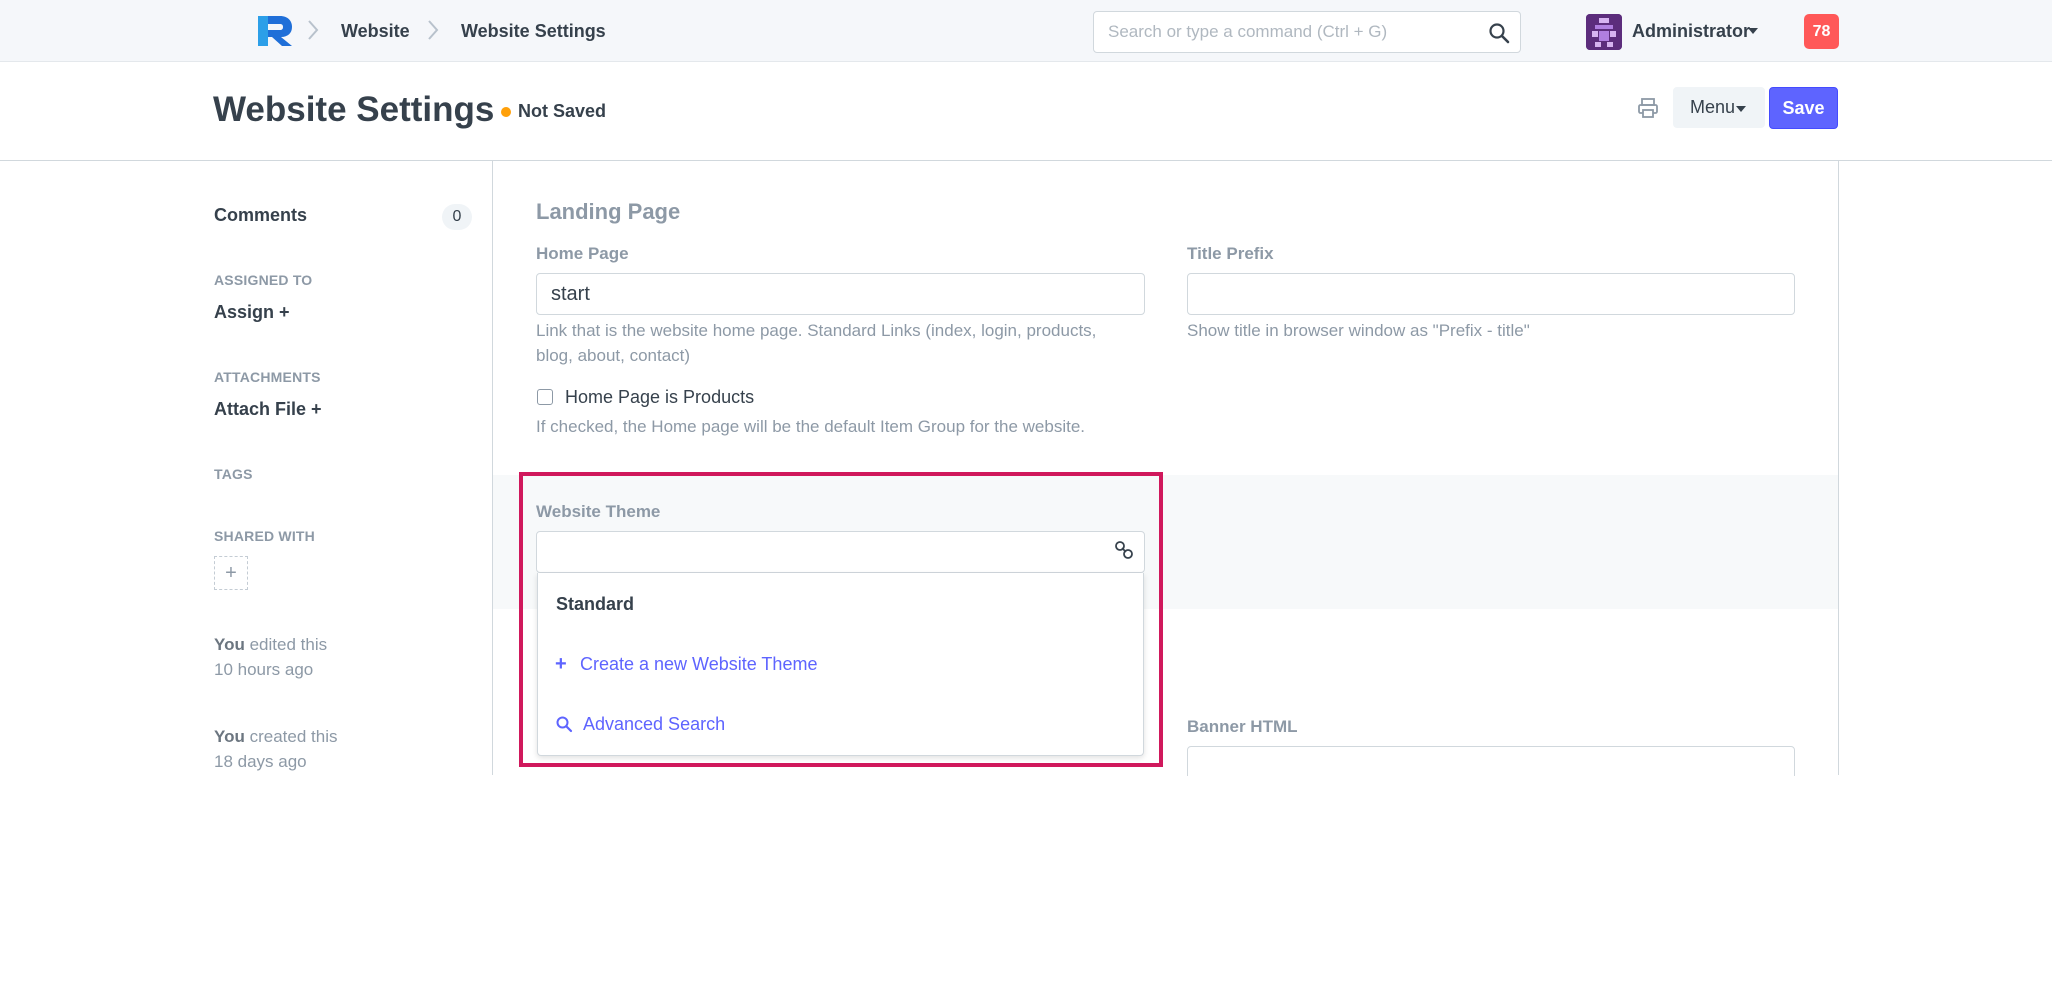 The height and width of the screenshot is (1008, 2052). What do you see at coordinates (659, 397) in the screenshot?
I see `home-page-is-products-label: Home Page is Products` at bounding box center [659, 397].